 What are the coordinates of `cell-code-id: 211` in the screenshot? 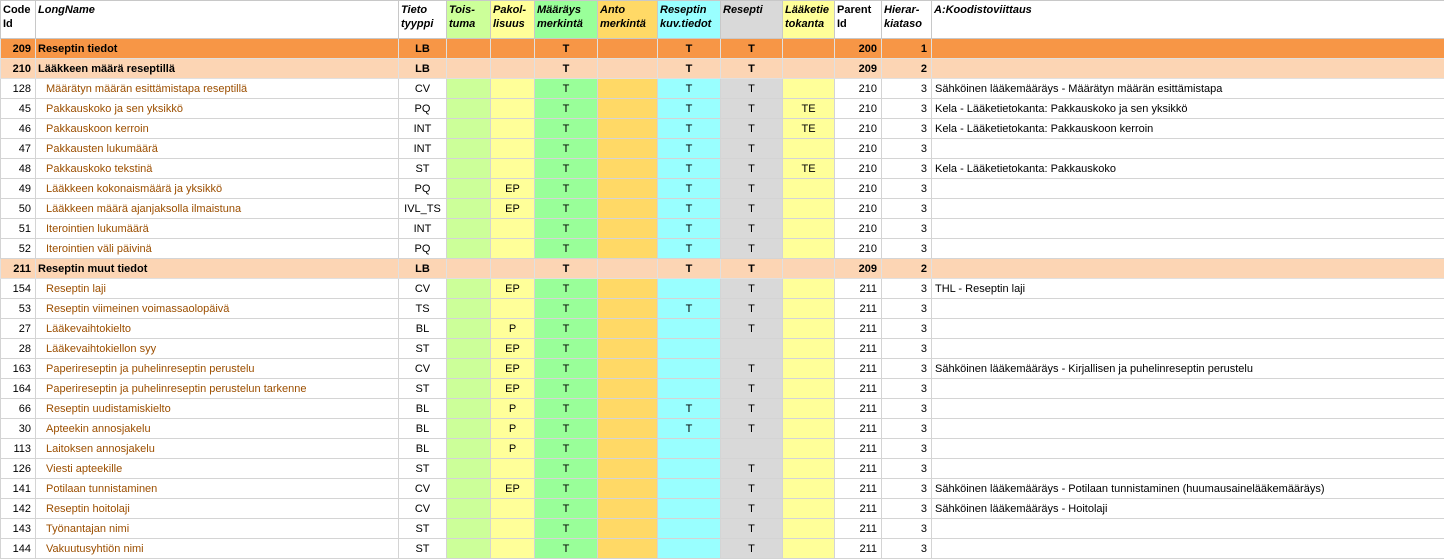 It's located at (18, 269).